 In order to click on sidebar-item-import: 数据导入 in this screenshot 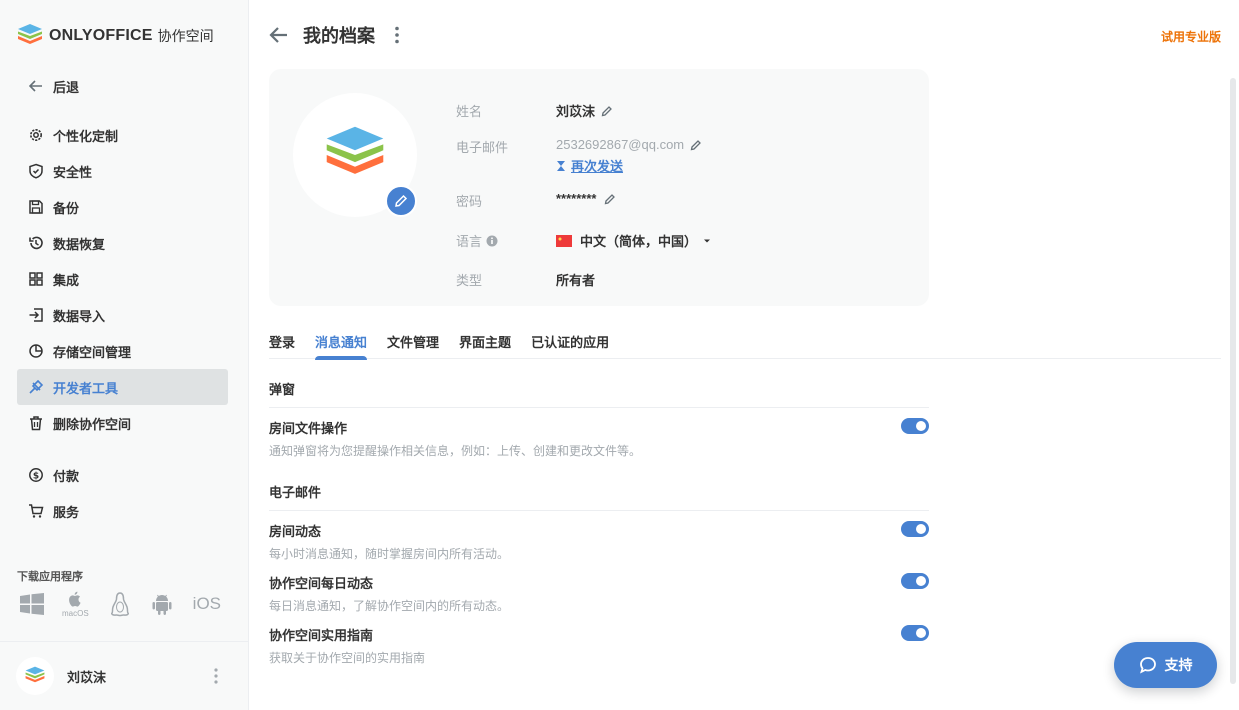, I will do `click(122, 315)`.